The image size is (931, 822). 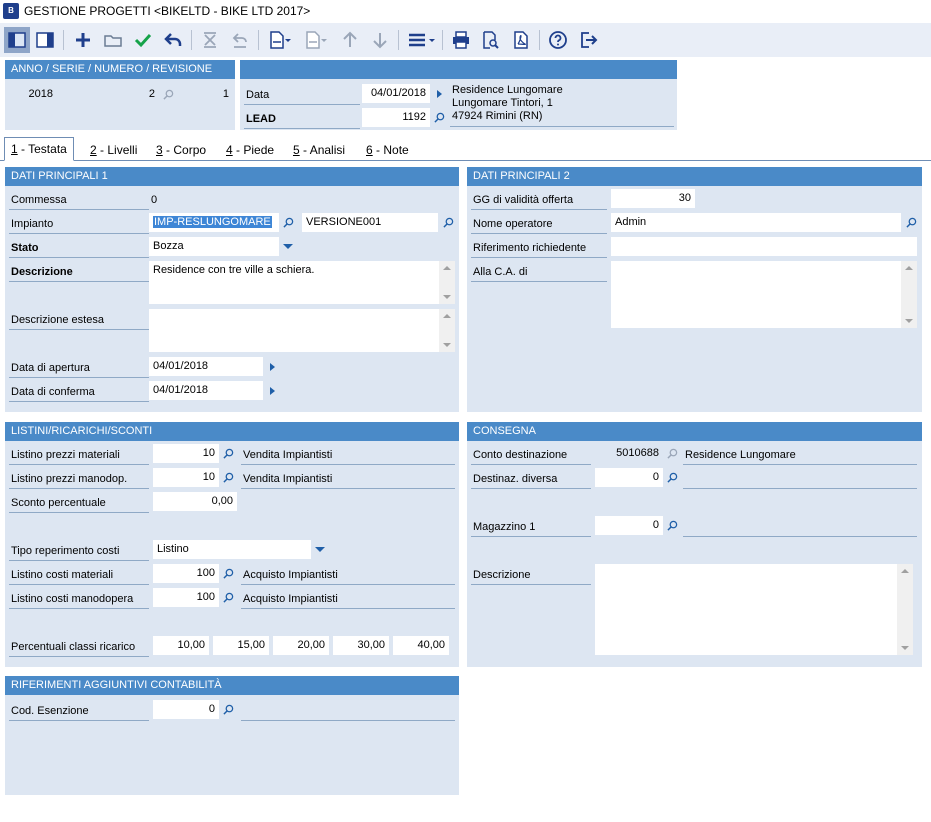 I want to click on help-icon, so click(x=558, y=40).